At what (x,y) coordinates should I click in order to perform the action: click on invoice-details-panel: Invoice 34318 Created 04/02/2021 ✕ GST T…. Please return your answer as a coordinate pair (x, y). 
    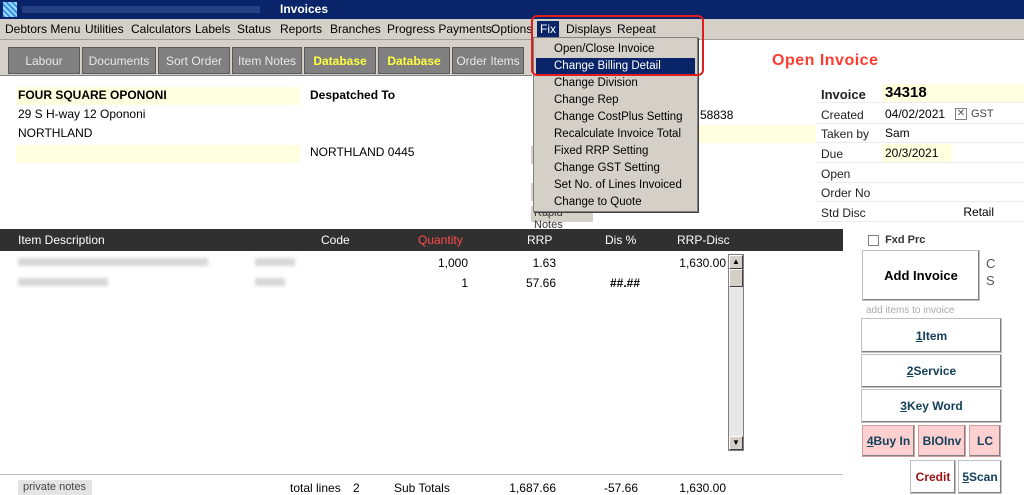
    Looking at the image, I should click on (920, 155).